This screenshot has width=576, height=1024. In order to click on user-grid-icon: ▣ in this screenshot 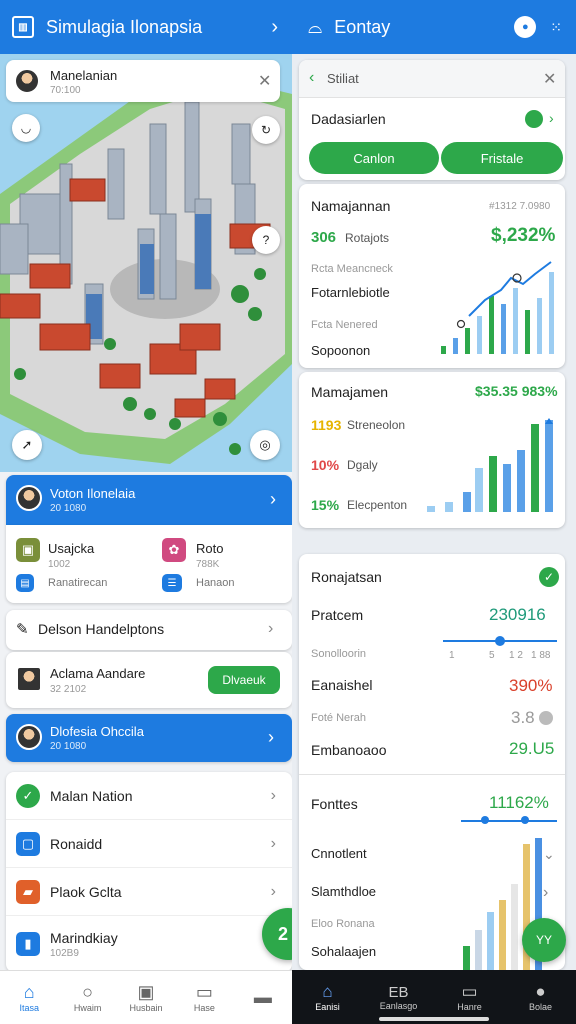, I will do `click(28, 550)`.